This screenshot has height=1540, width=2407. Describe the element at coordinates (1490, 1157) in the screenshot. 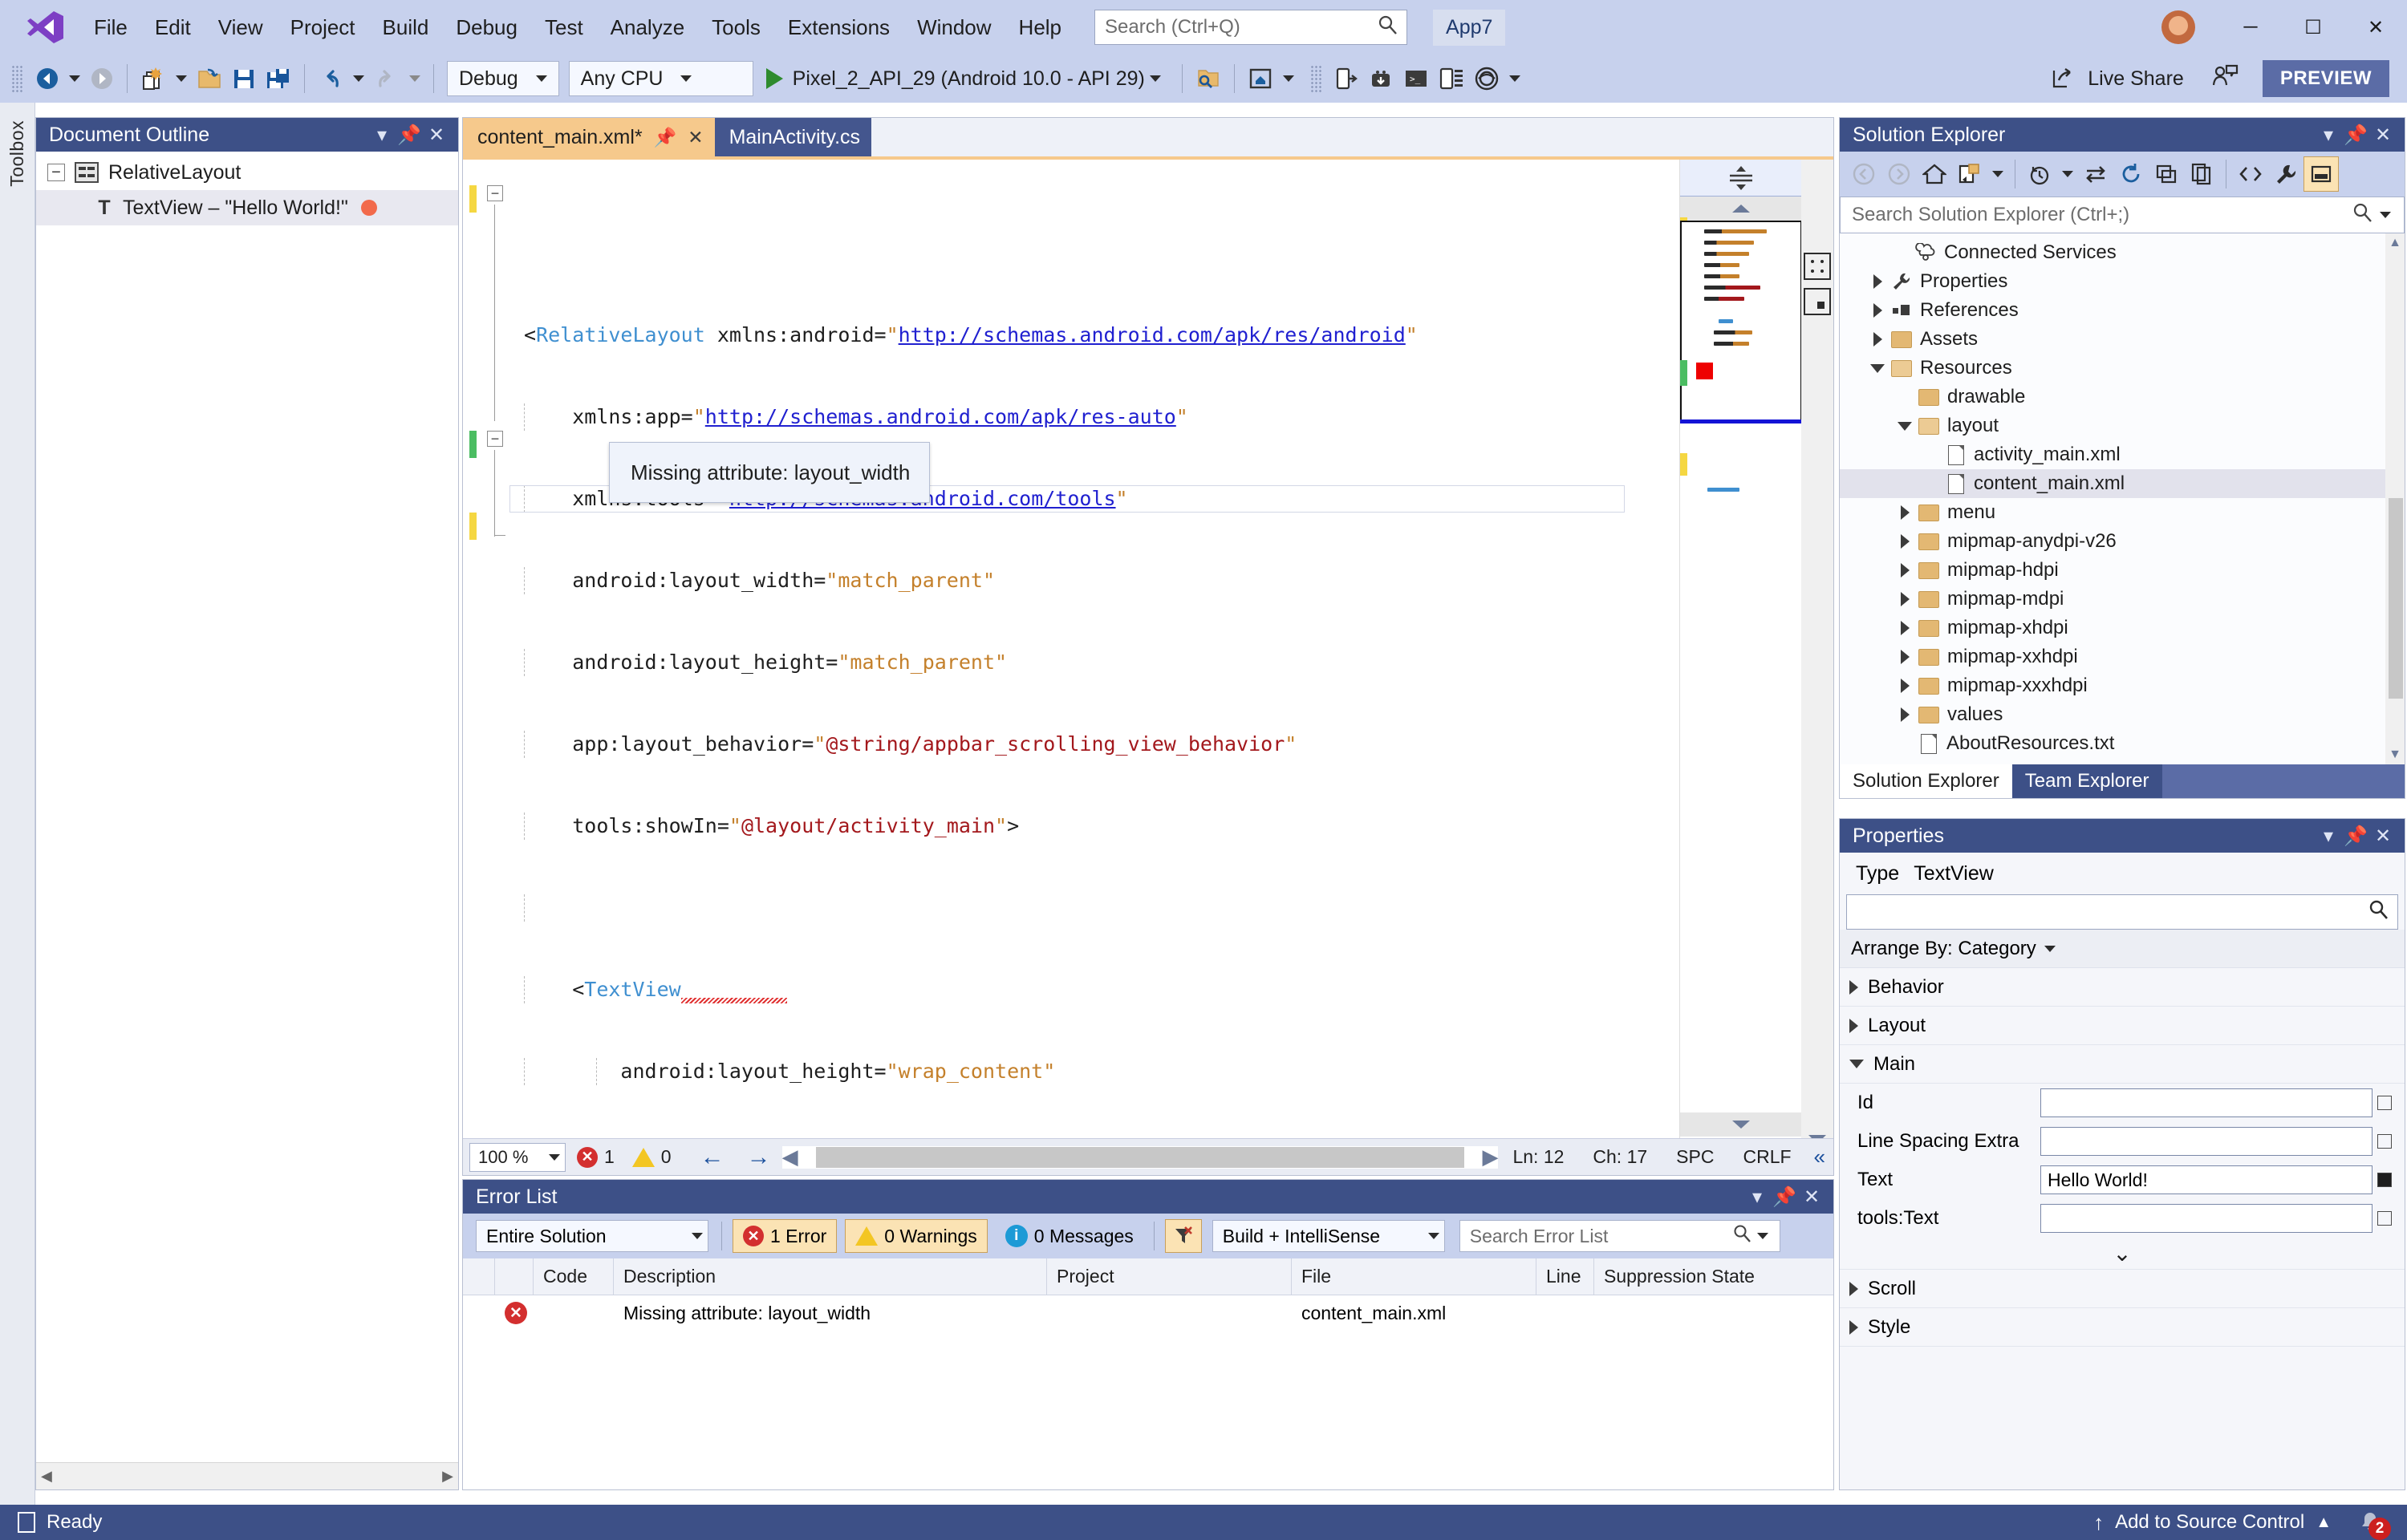

I see `hscroll-right-icon: ▶` at that location.